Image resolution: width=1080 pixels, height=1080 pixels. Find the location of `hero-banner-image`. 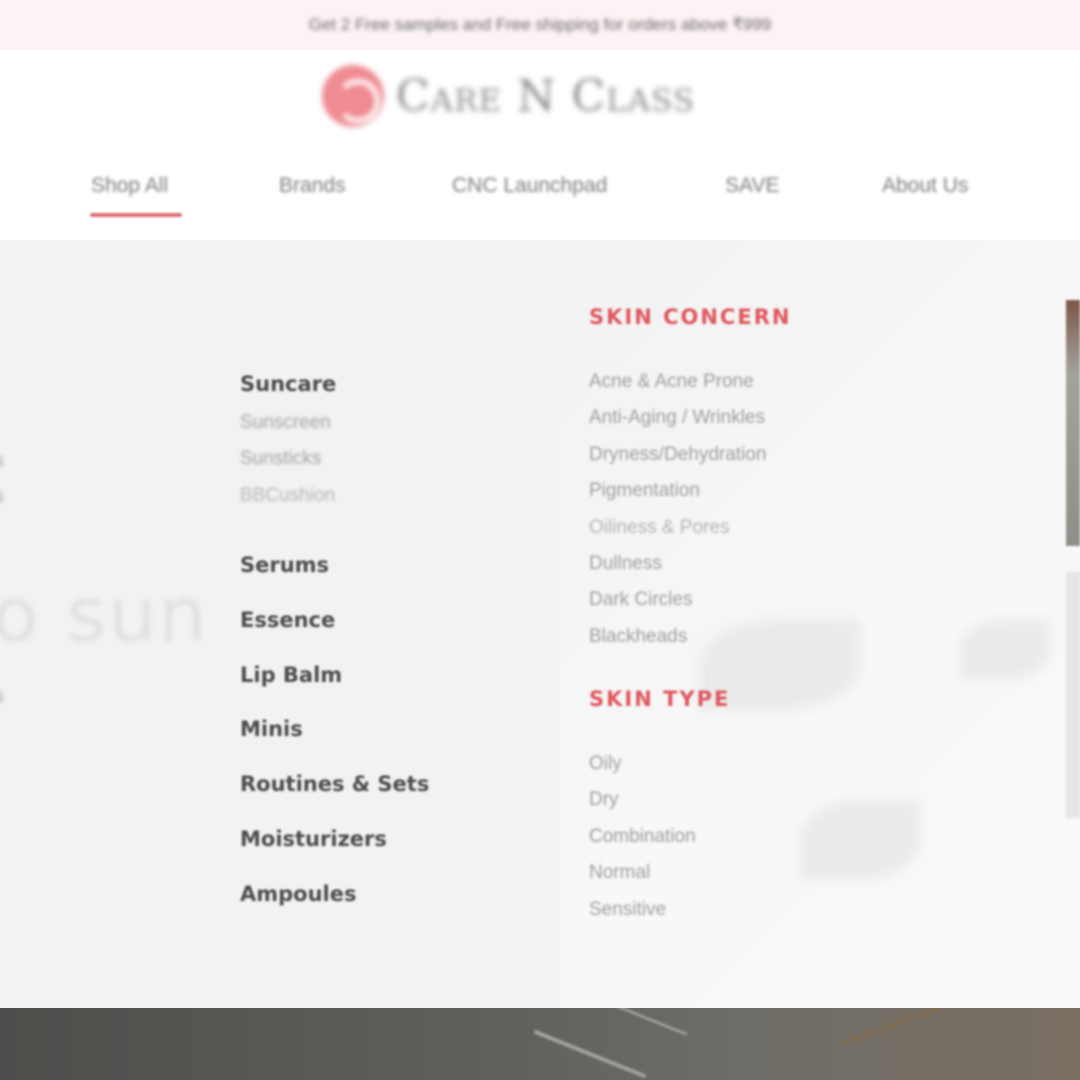

hero-banner-image is located at coordinates (540, 1044).